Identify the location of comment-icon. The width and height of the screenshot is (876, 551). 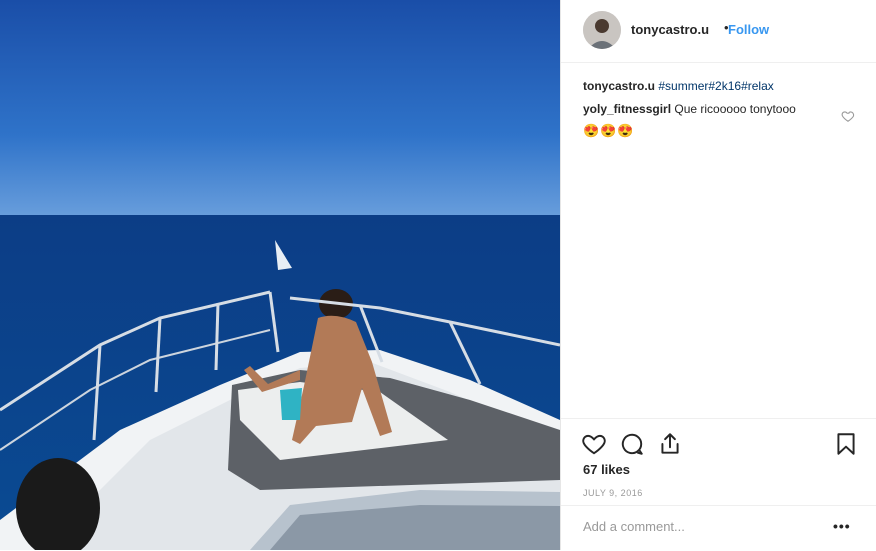
(632, 444).